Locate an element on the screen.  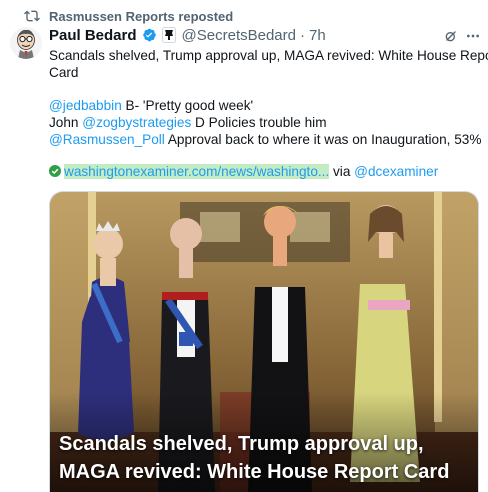
repost-indicator: Rasmussen Reports reposted is located at coordinates (128, 16).